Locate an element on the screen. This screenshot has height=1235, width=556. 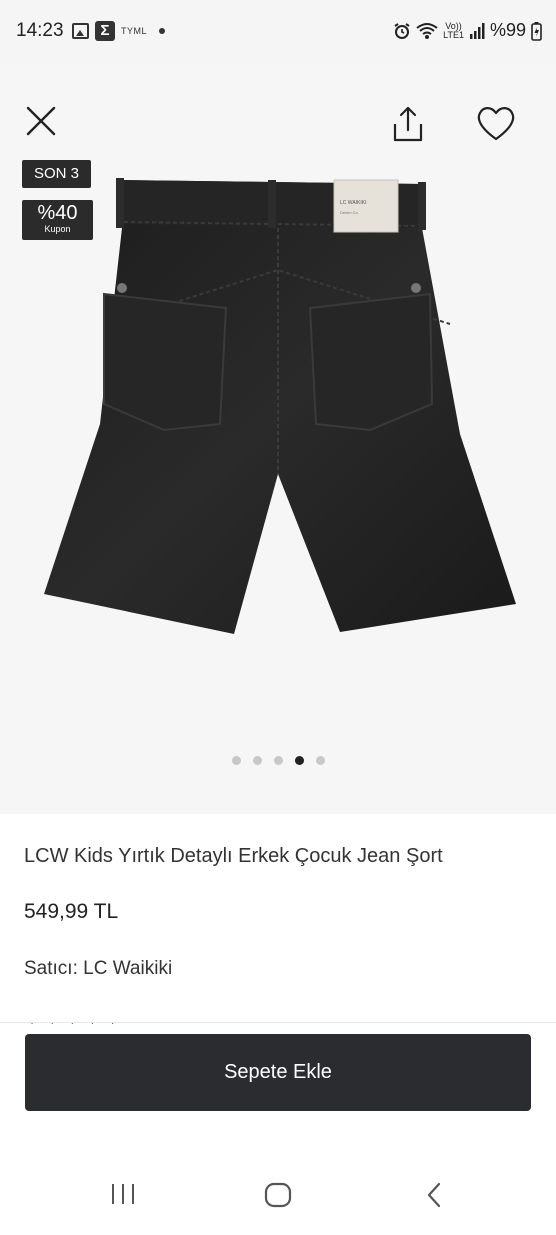
volte-label: Vo)) LTE1 is located at coordinates (453, 30).